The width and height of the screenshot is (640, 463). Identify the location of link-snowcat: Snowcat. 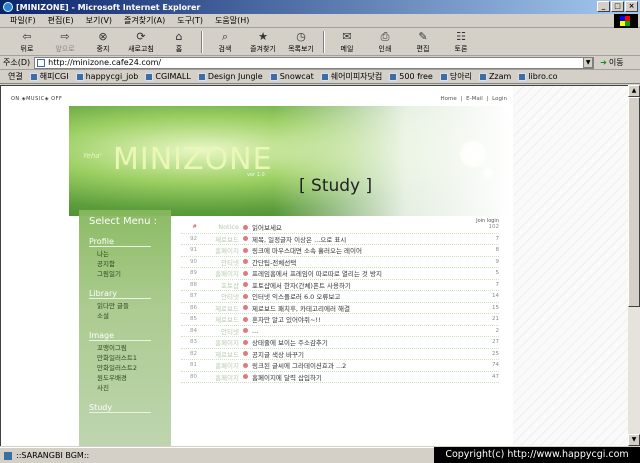
(291, 76).